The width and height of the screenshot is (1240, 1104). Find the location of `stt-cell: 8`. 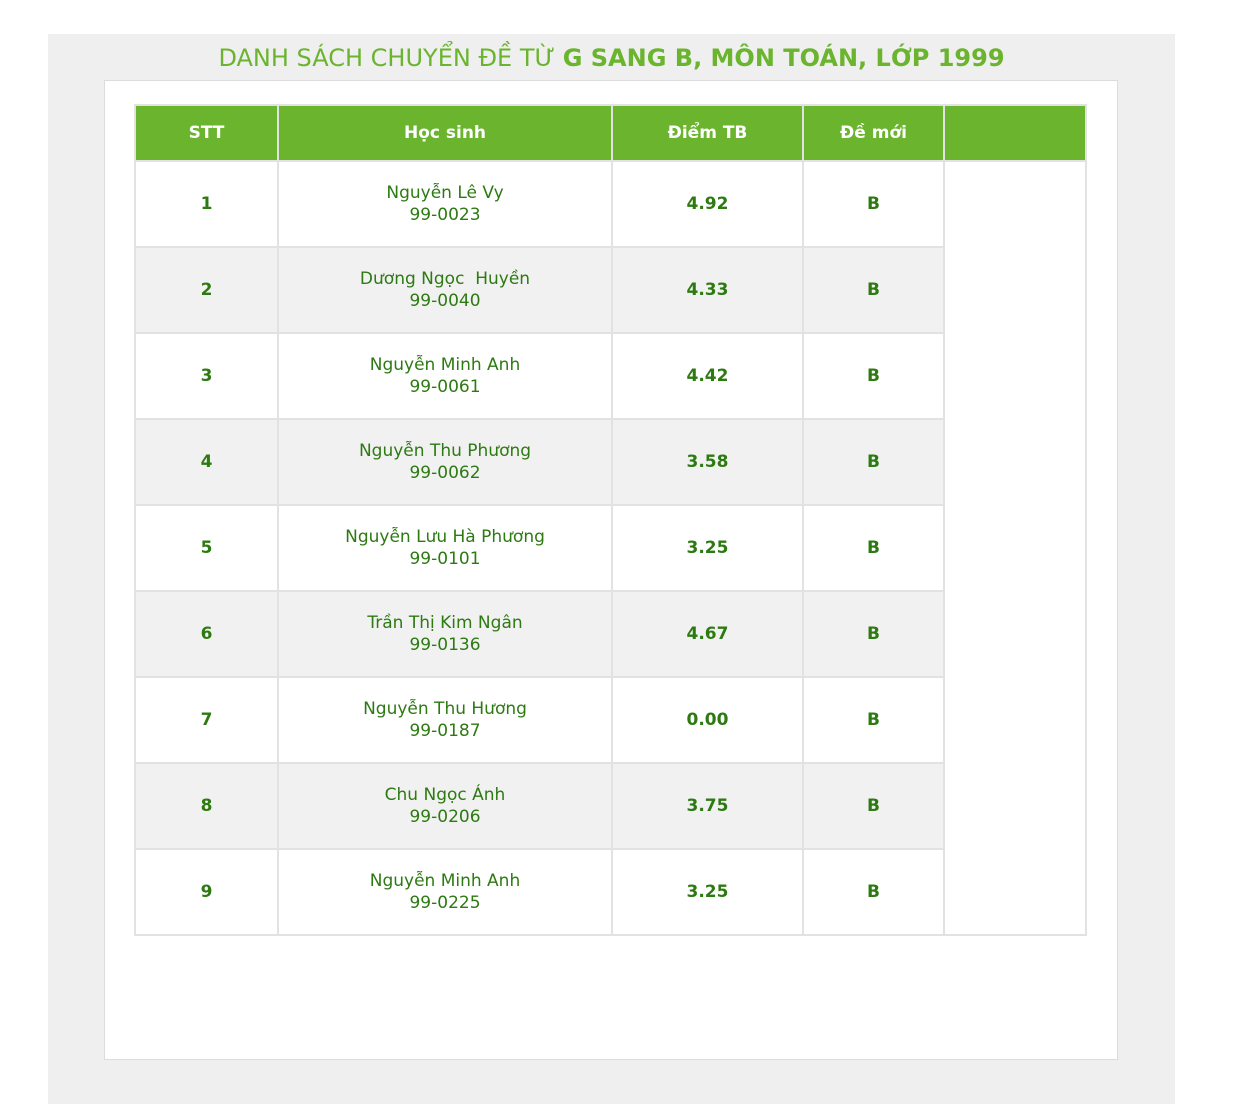

stt-cell: 8 is located at coordinates (206, 806).